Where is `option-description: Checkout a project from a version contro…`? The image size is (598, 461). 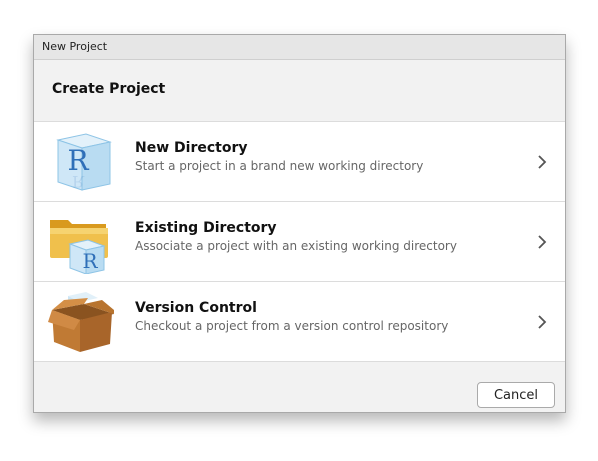
option-description: Checkout a project from a version contro… is located at coordinates (292, 326).